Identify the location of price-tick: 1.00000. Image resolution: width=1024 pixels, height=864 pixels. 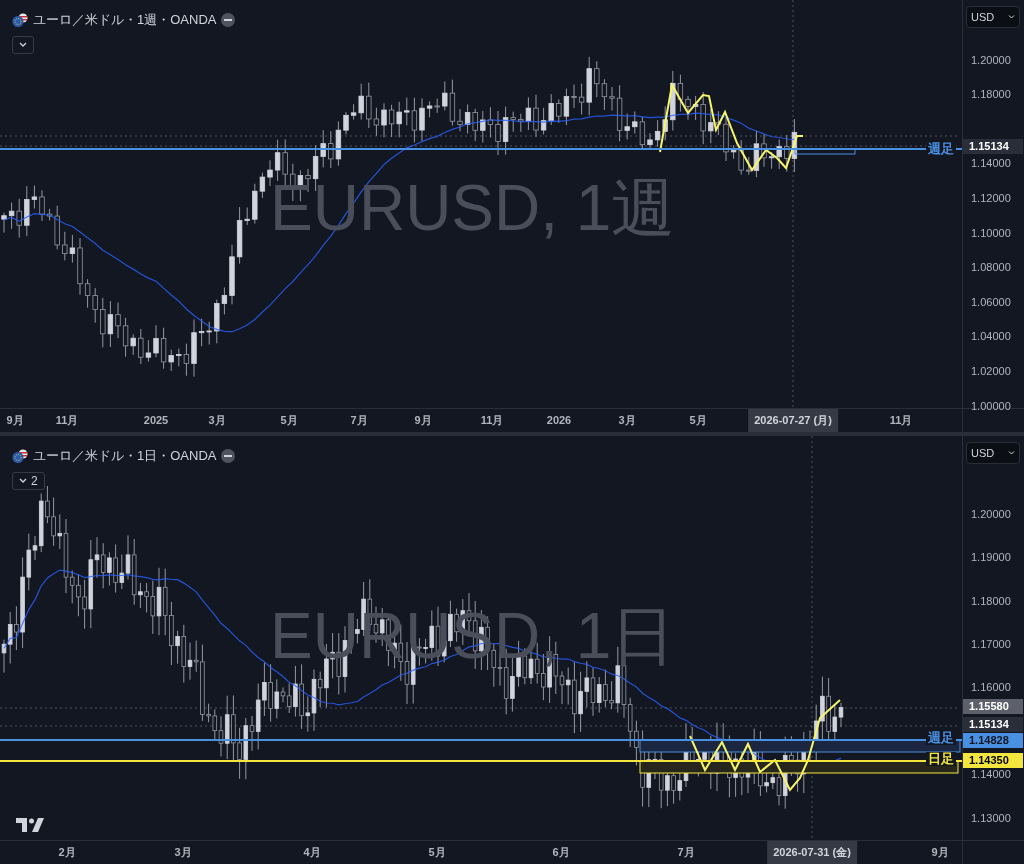
(991, 406).